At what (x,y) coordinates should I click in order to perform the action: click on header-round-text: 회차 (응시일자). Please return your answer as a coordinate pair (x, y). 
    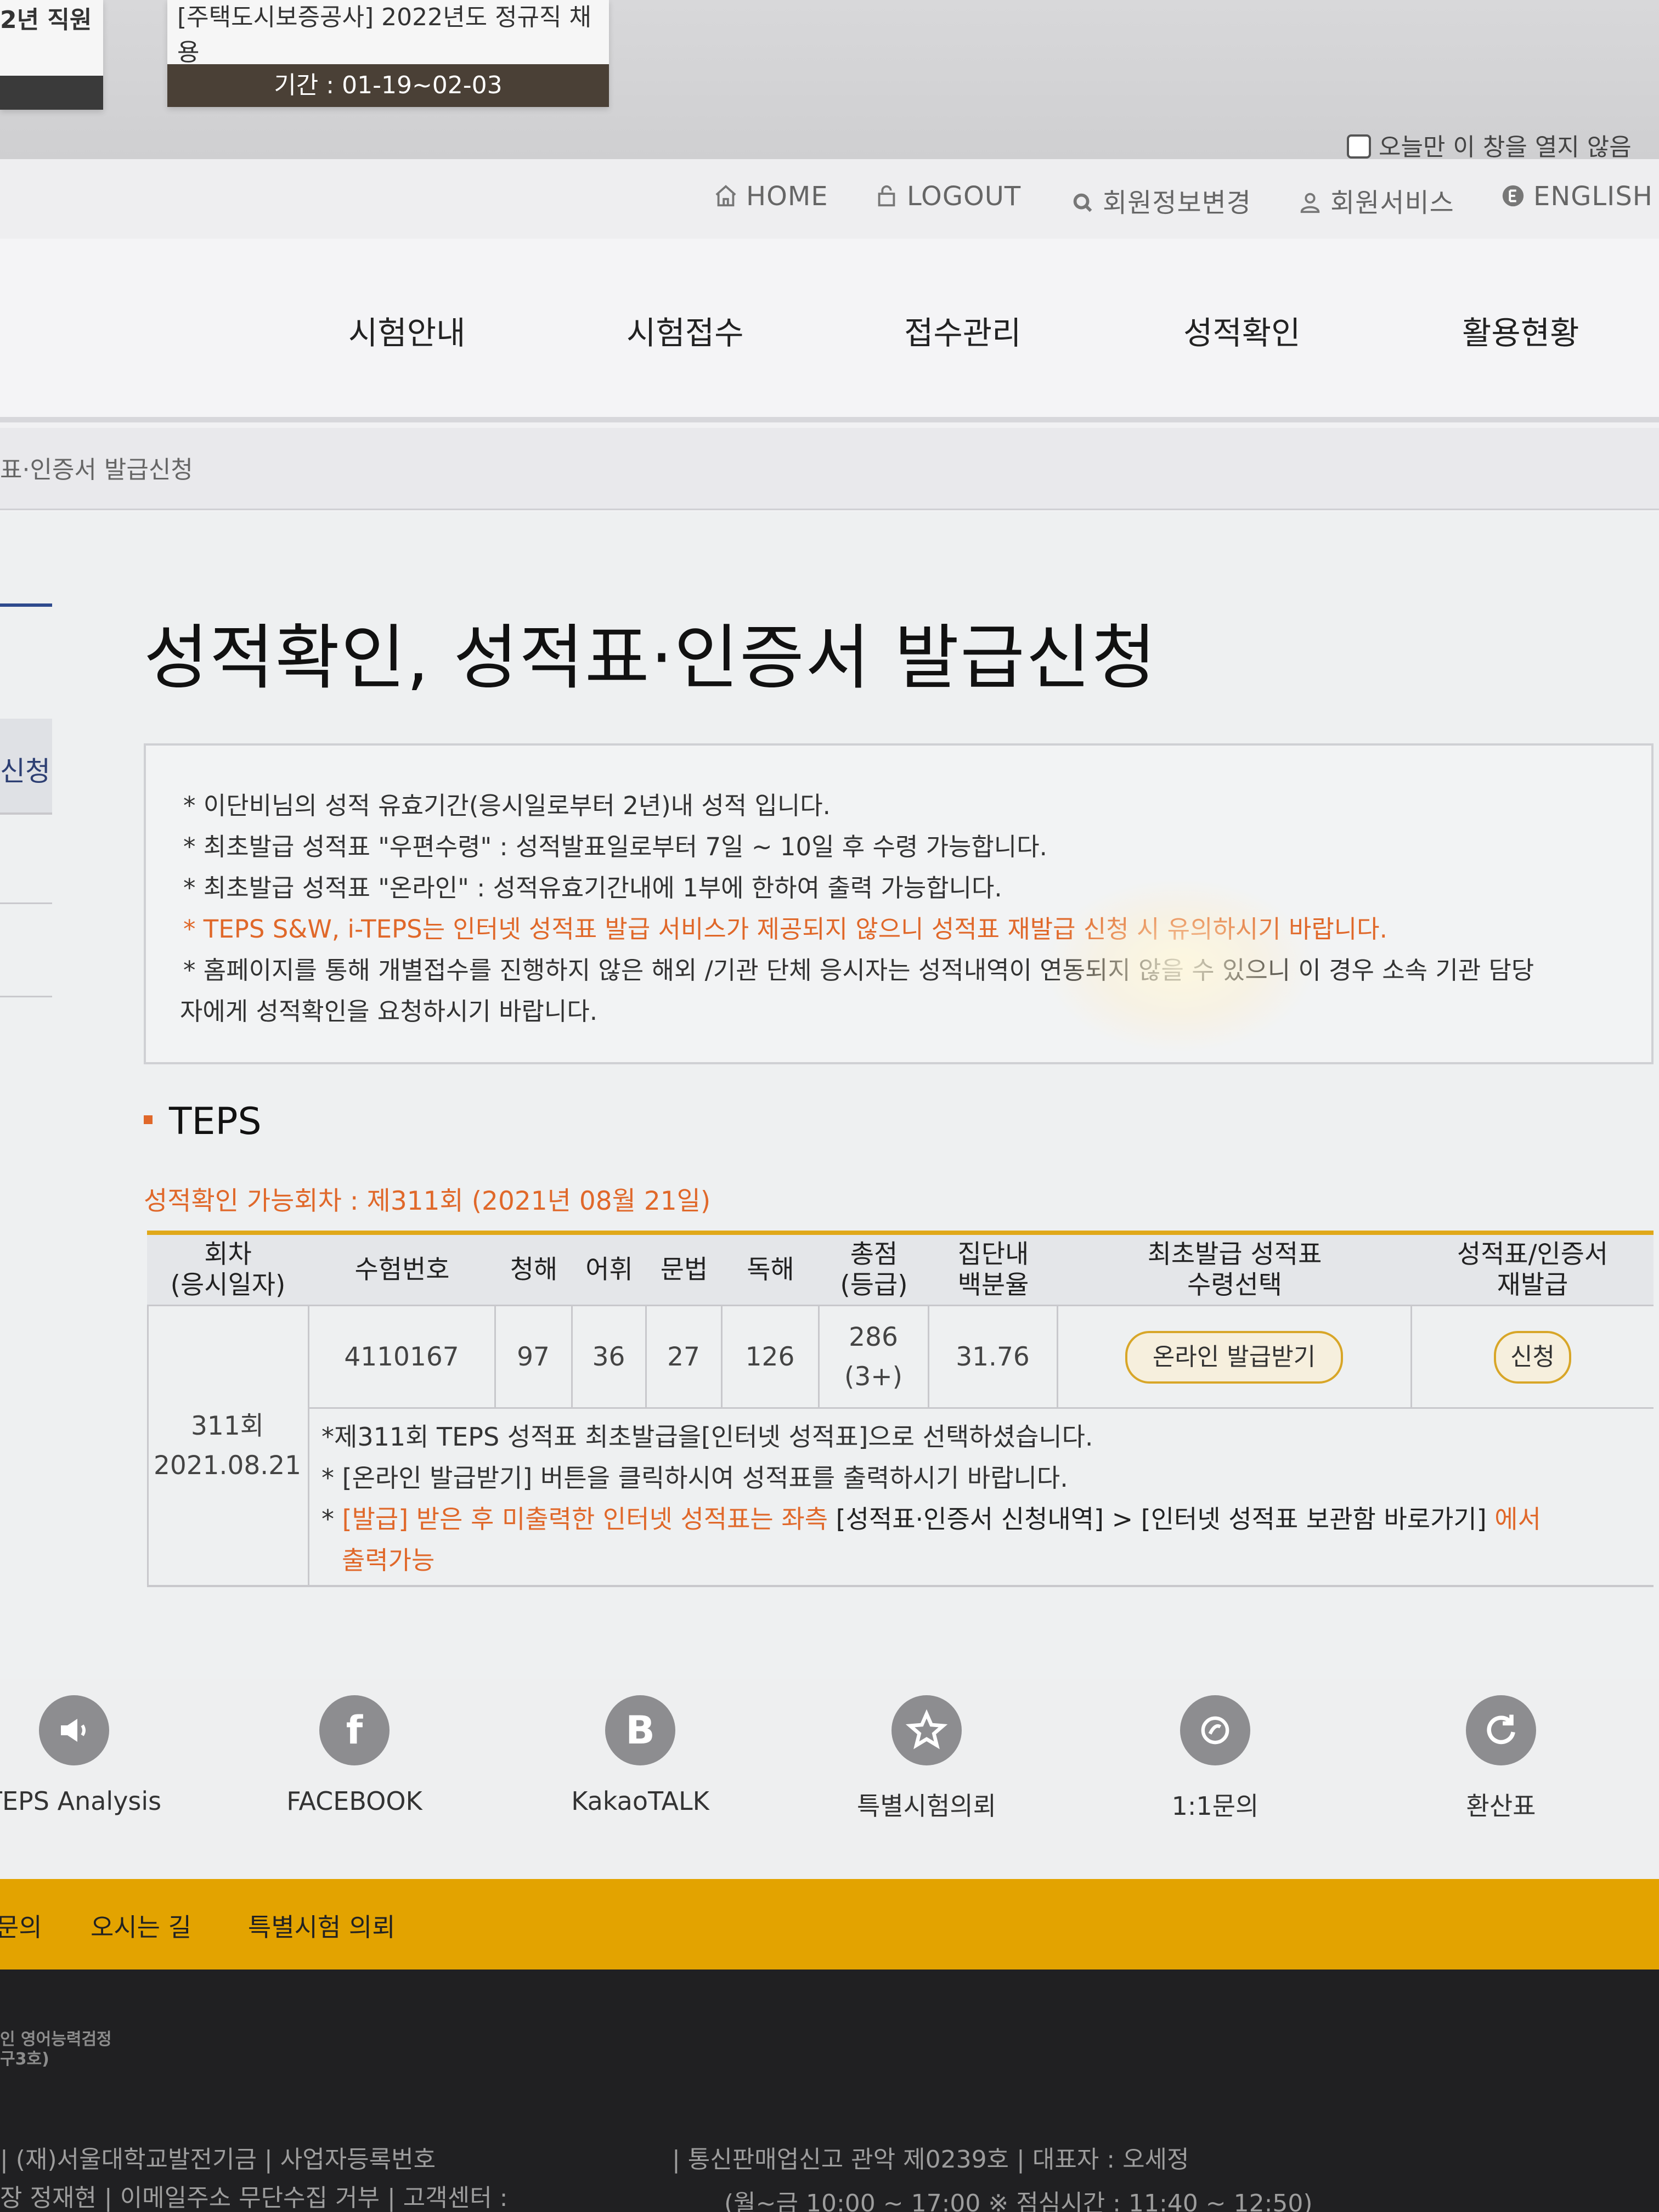
    Looking at the image, I should click on (228, 1269).